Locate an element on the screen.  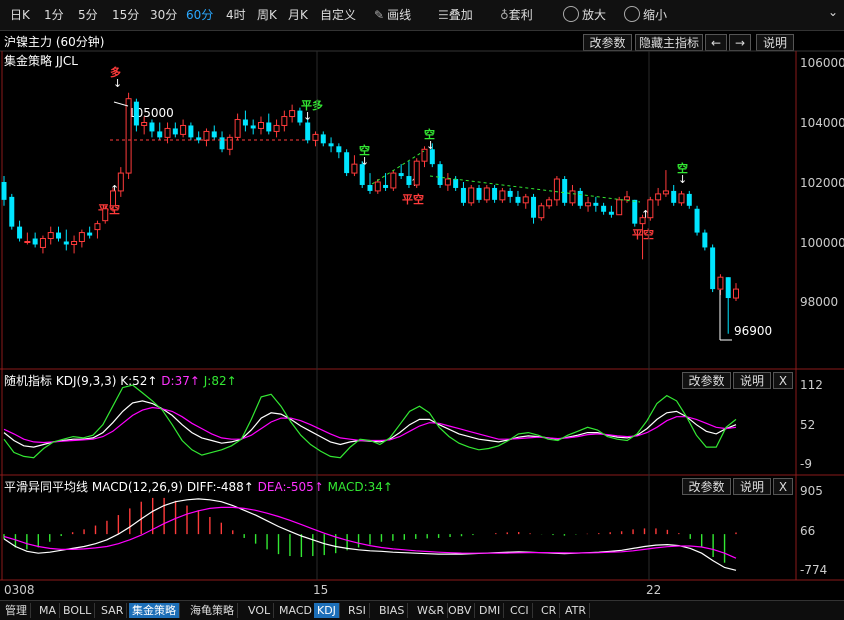
indicator-tab-9: RSI is located at coordinates (357, 610).